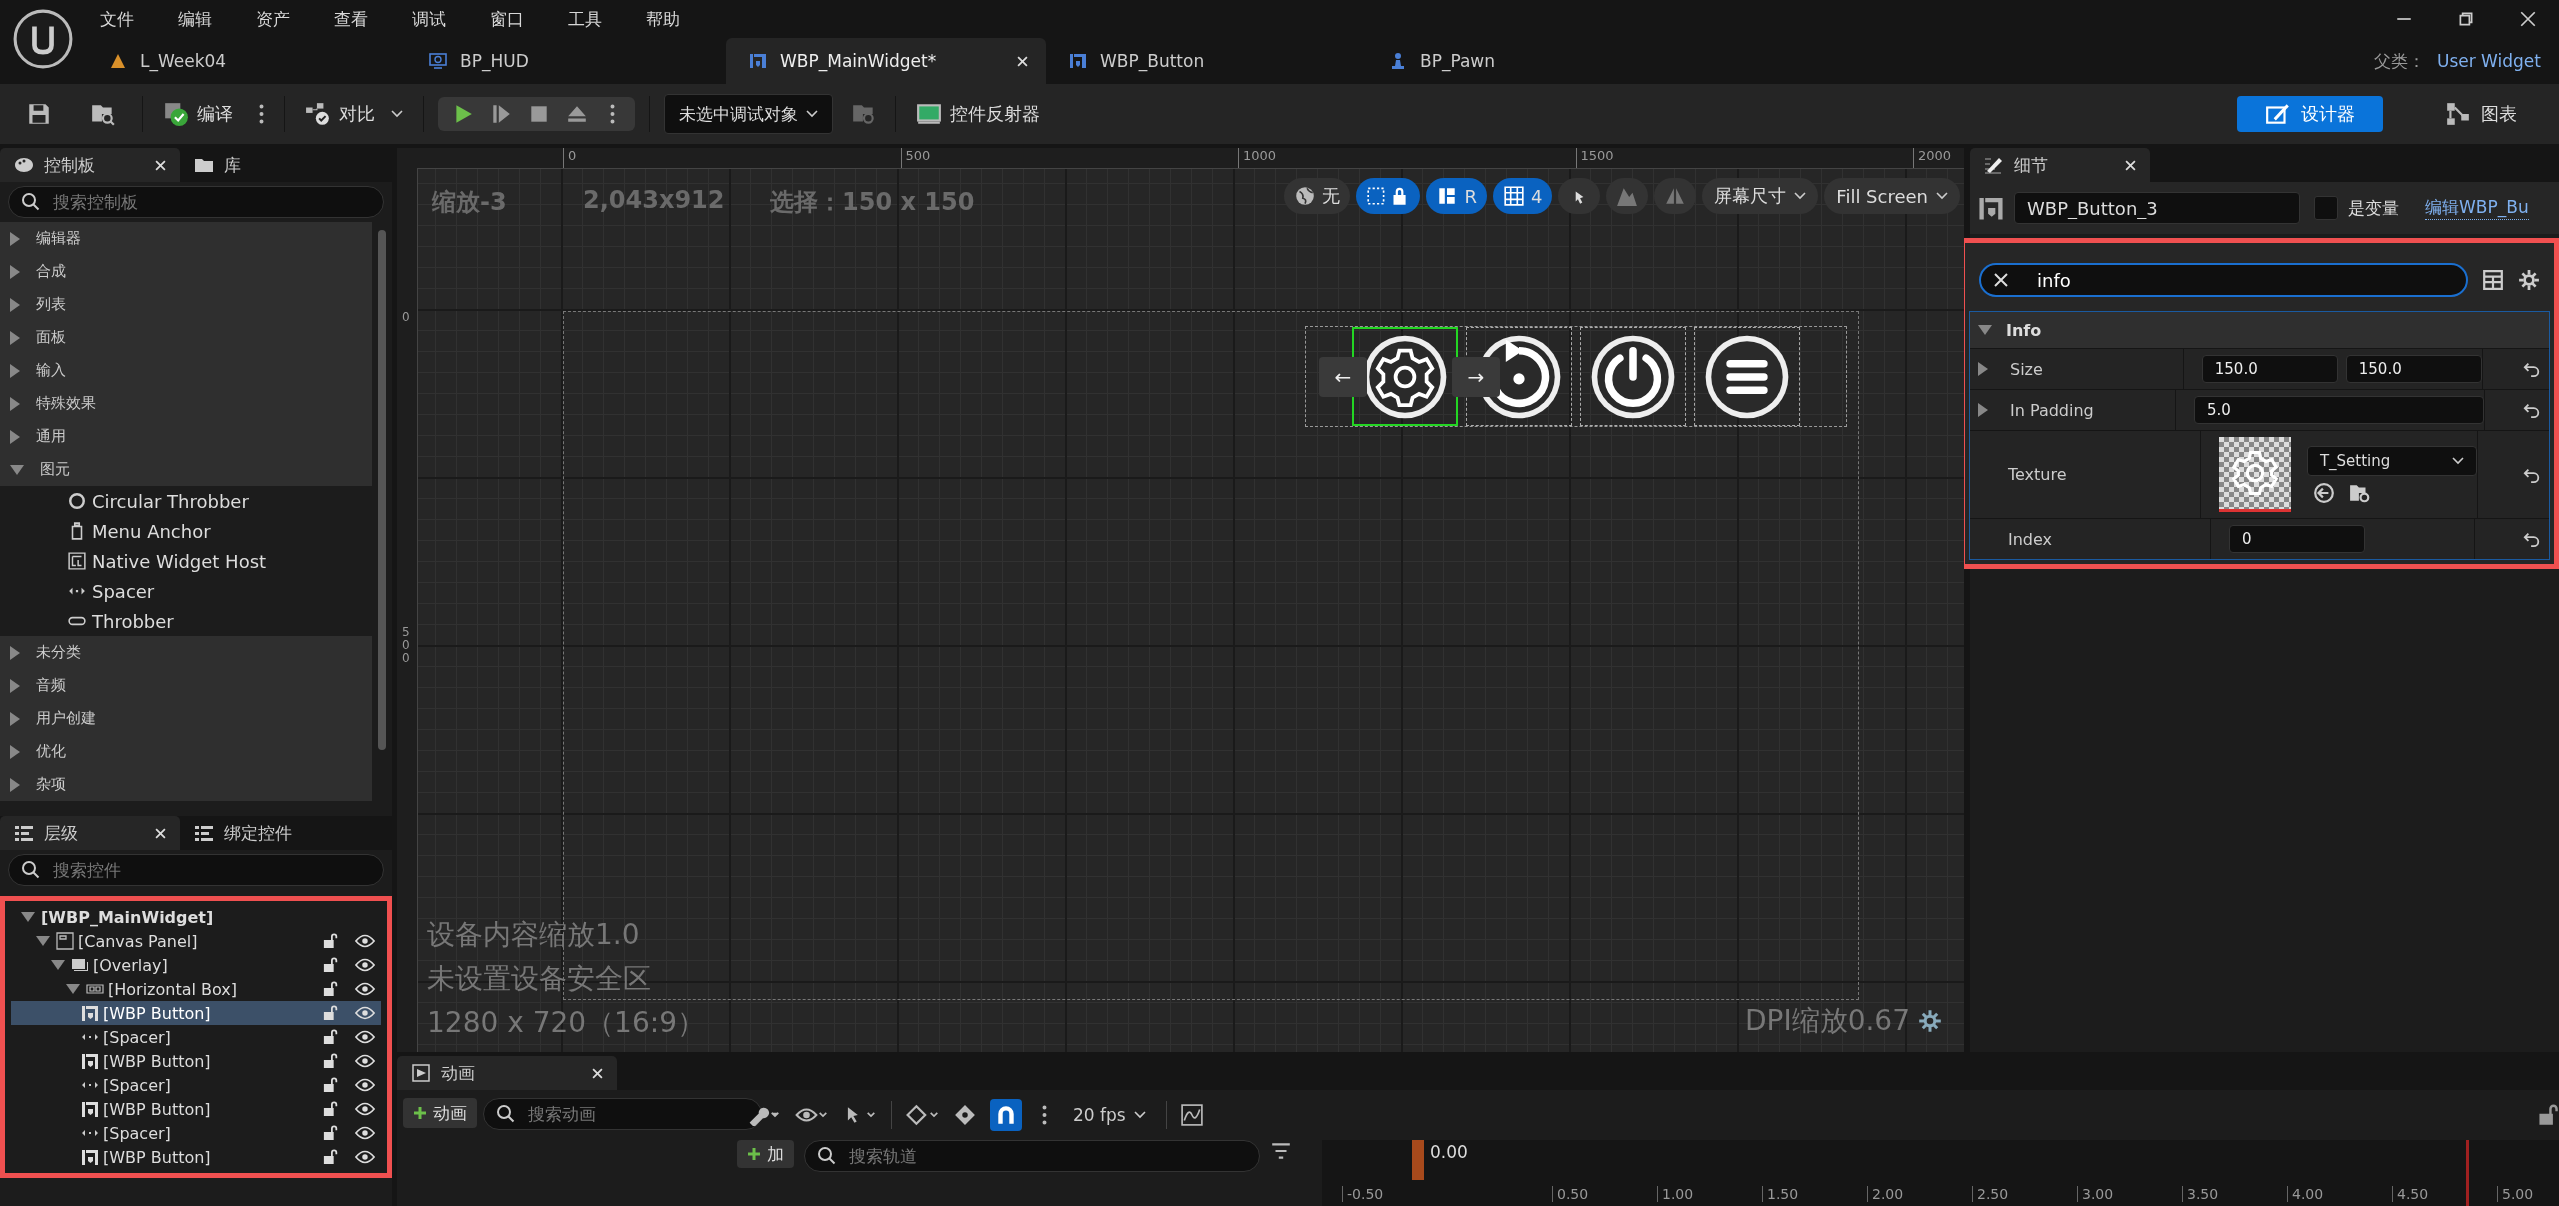 This screenshot has height=1206, width=2559. I want to click on nudge-left-button: ←, so click(1343, 377).